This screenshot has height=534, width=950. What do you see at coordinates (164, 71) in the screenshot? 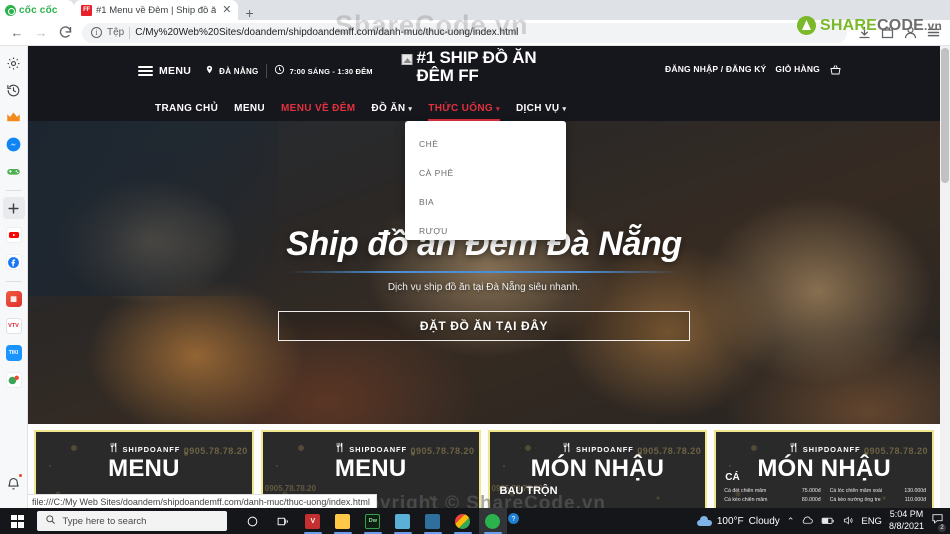
I see `site-menu-button: MENU` at bounding box center [164, 71].